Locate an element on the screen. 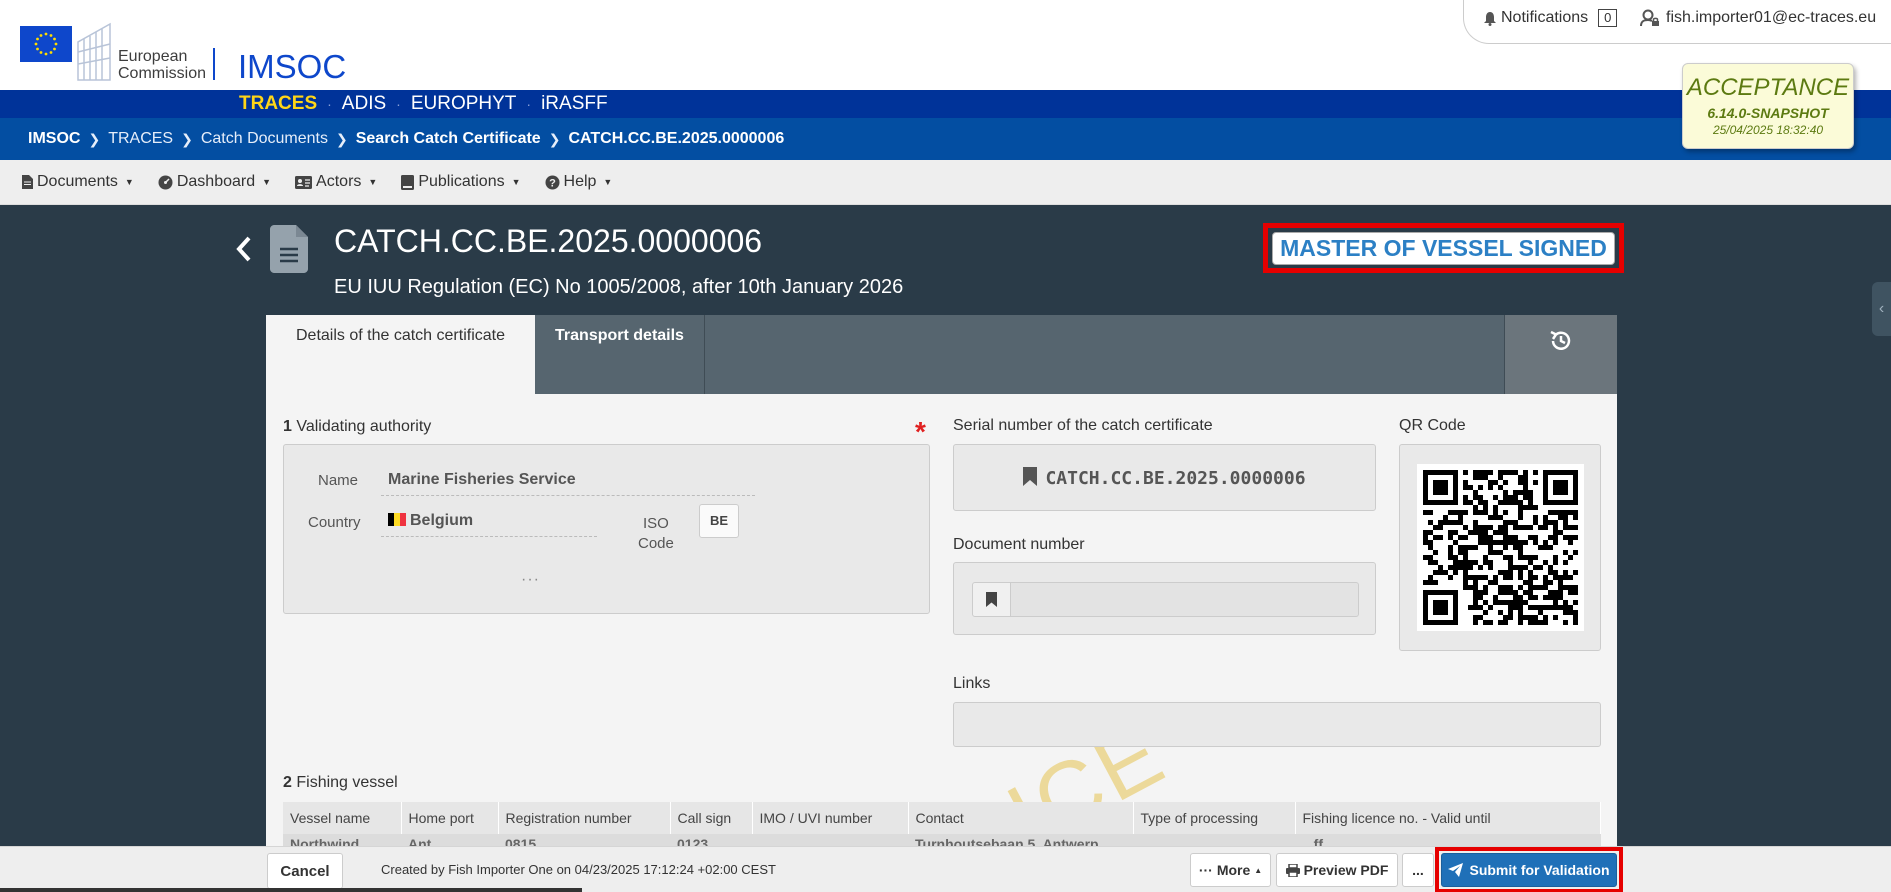 The image size is (1891, 892). cancel-button: Cancel is located at coordinates (305, 871).